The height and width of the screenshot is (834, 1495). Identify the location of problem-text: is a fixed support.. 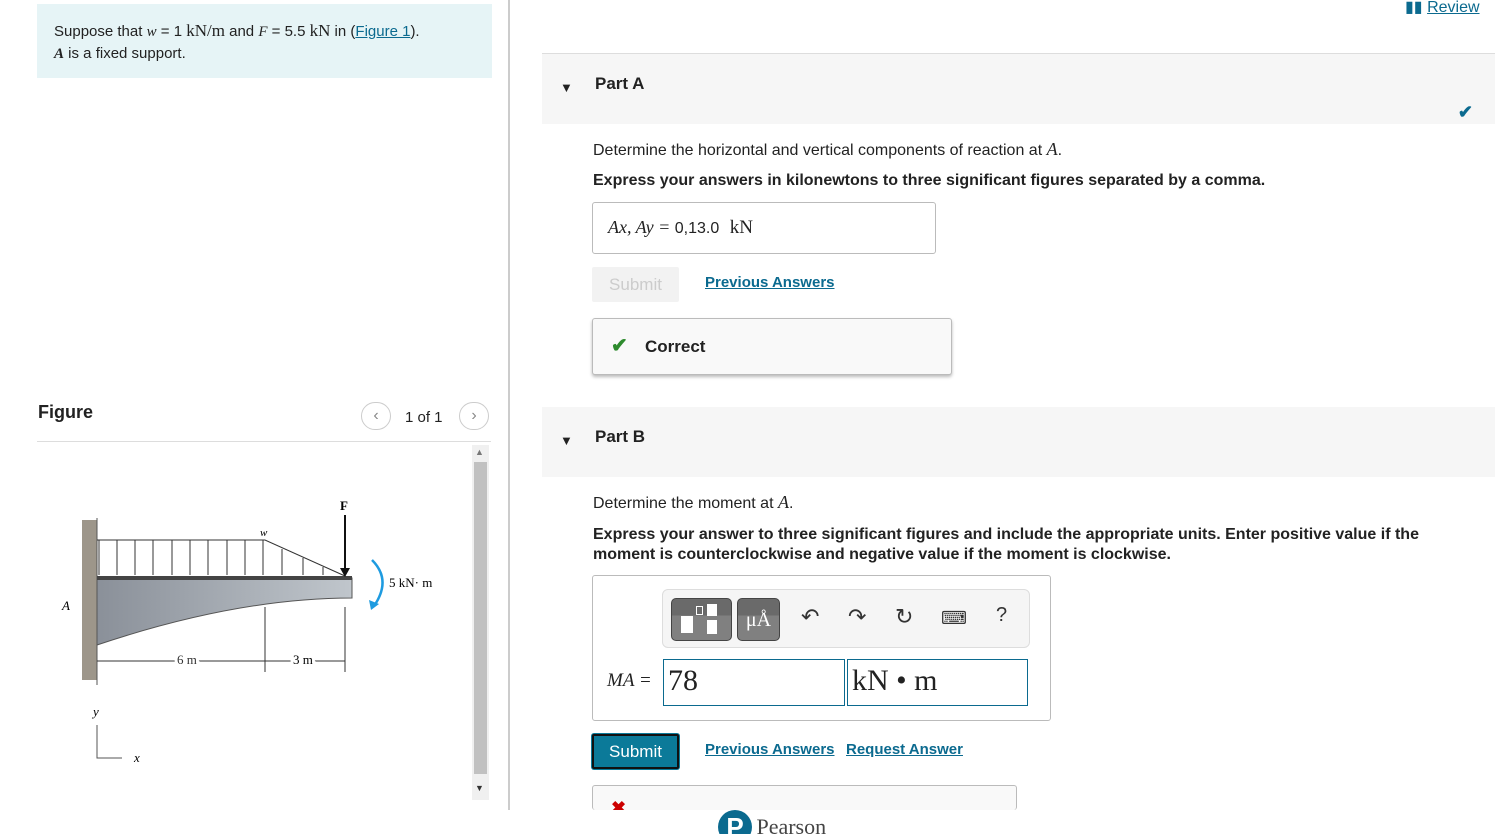
(125, 53).